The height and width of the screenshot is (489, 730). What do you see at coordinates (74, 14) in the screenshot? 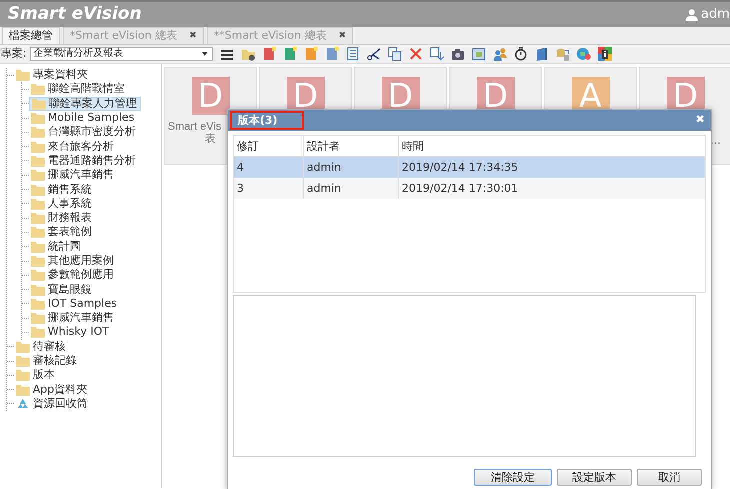
I see `app-title: Smart eVision` at bounding box center [74, 14].